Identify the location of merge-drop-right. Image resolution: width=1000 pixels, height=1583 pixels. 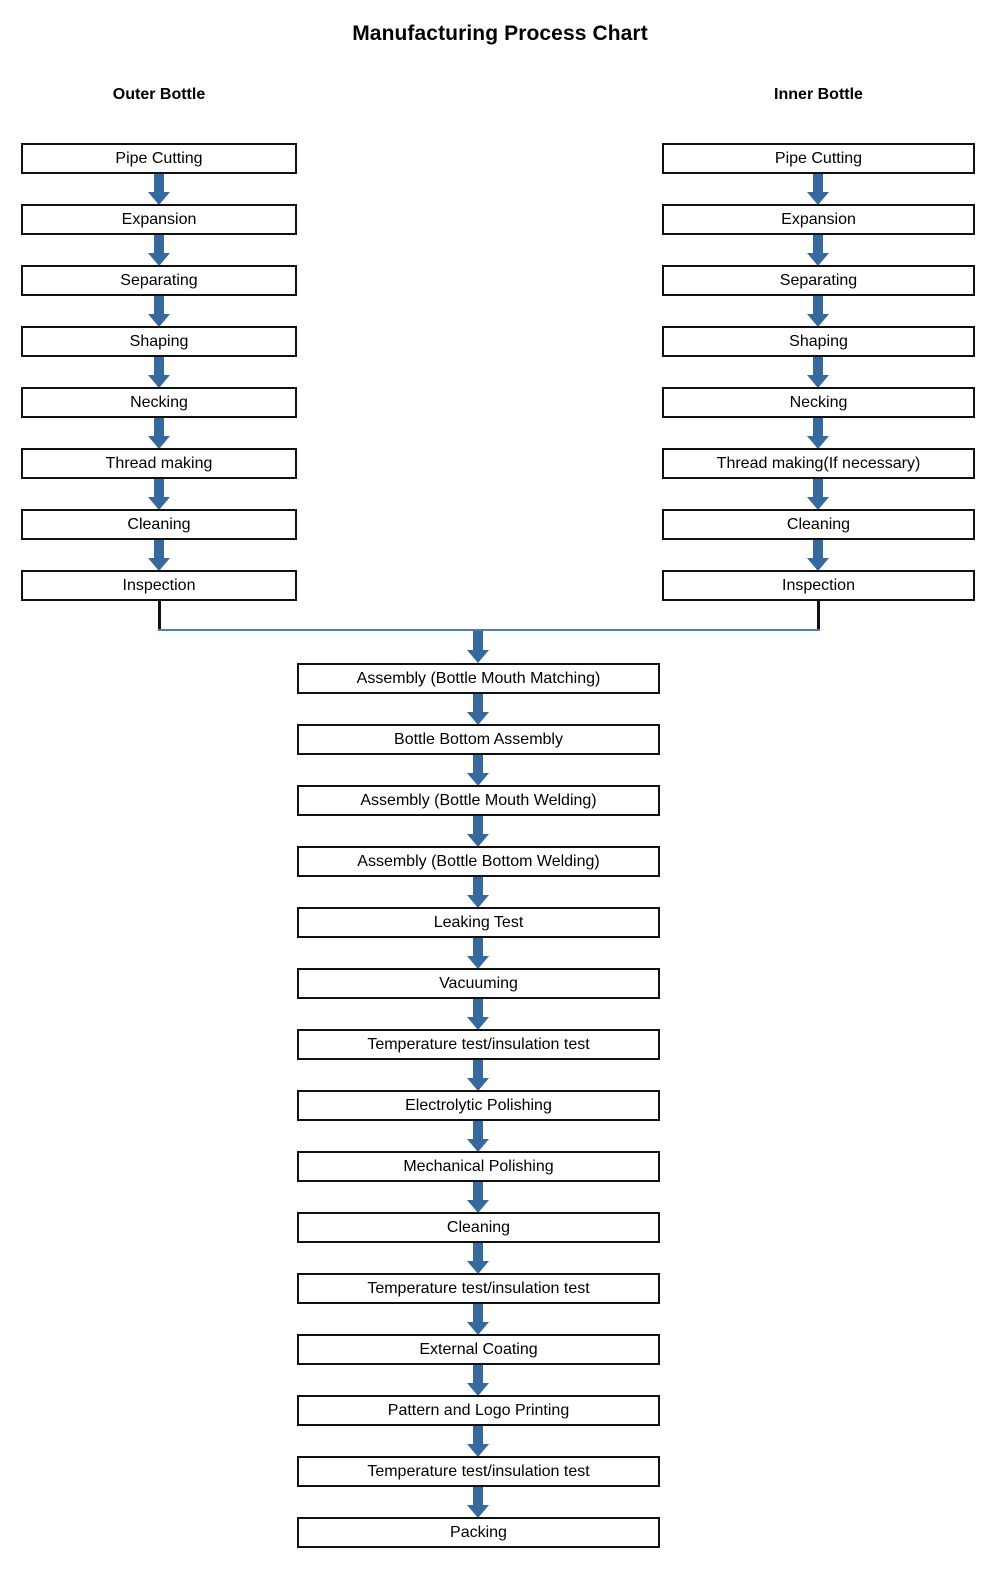
(818, 616).